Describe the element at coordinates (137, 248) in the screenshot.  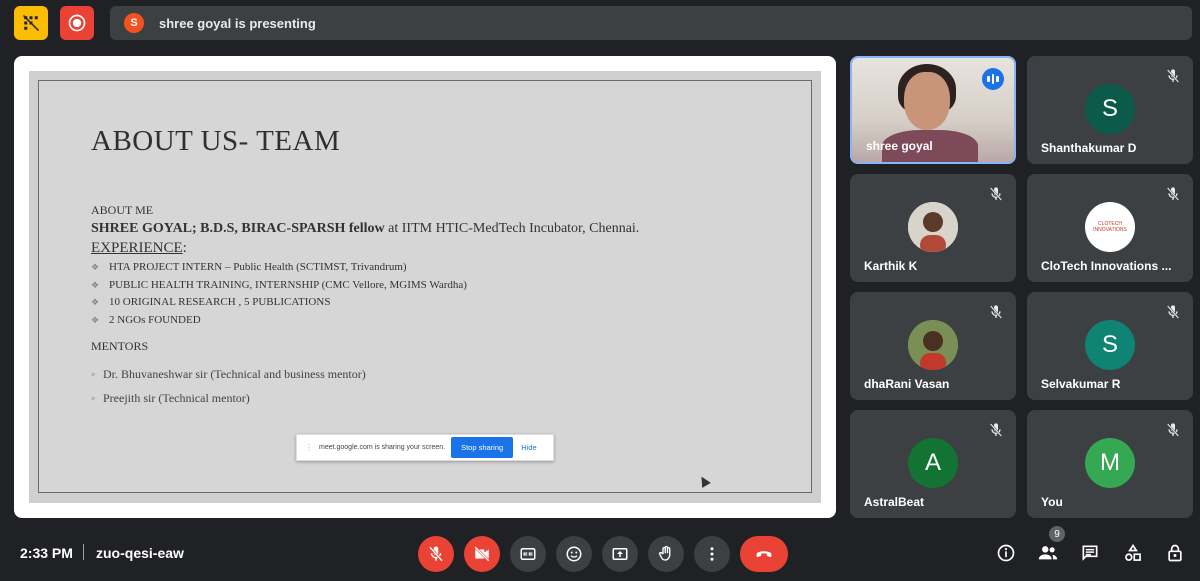
I see `experience-heading: EXPERIENCE` at that location.